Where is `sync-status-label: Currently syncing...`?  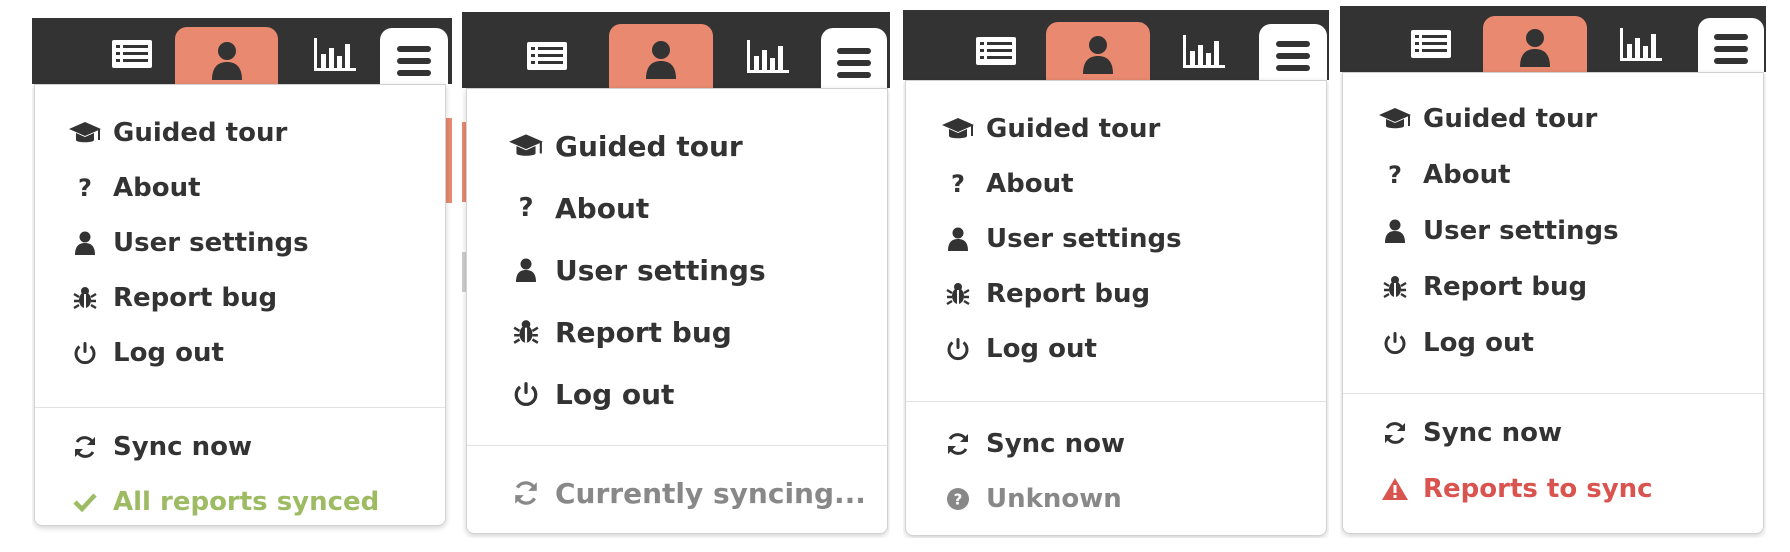
sync-status-label: Currently syncing... is located at coordinates (710, 493).